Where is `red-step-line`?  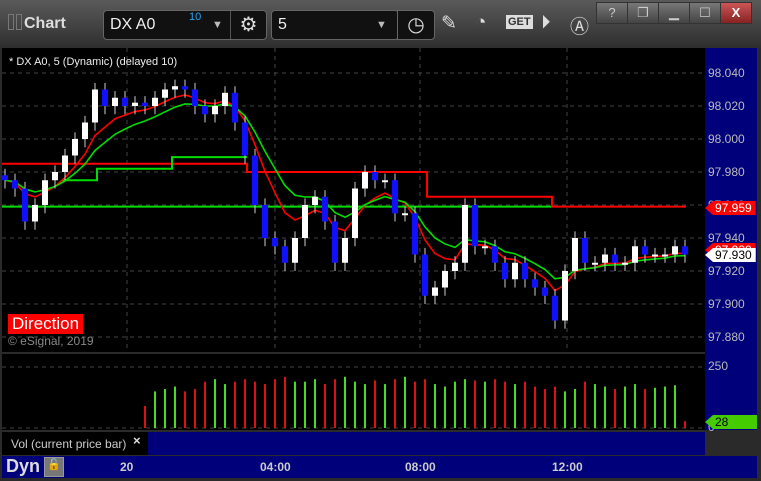 red-step-line is located at coordinates (344, 185).